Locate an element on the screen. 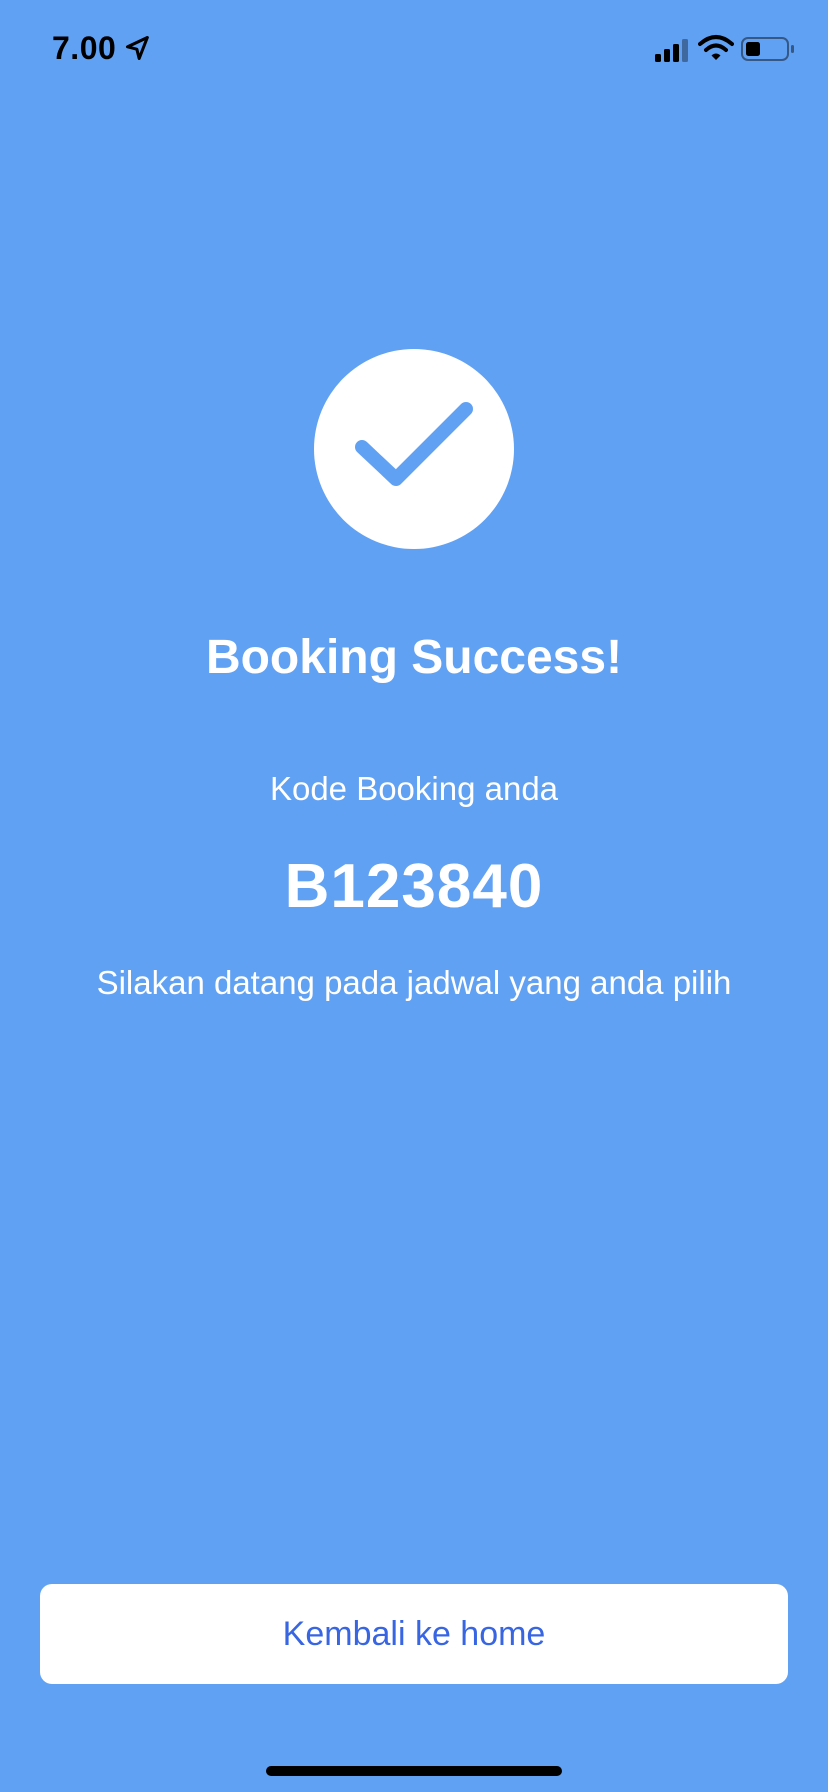  battery-icon is located at coordinates (767, 49).